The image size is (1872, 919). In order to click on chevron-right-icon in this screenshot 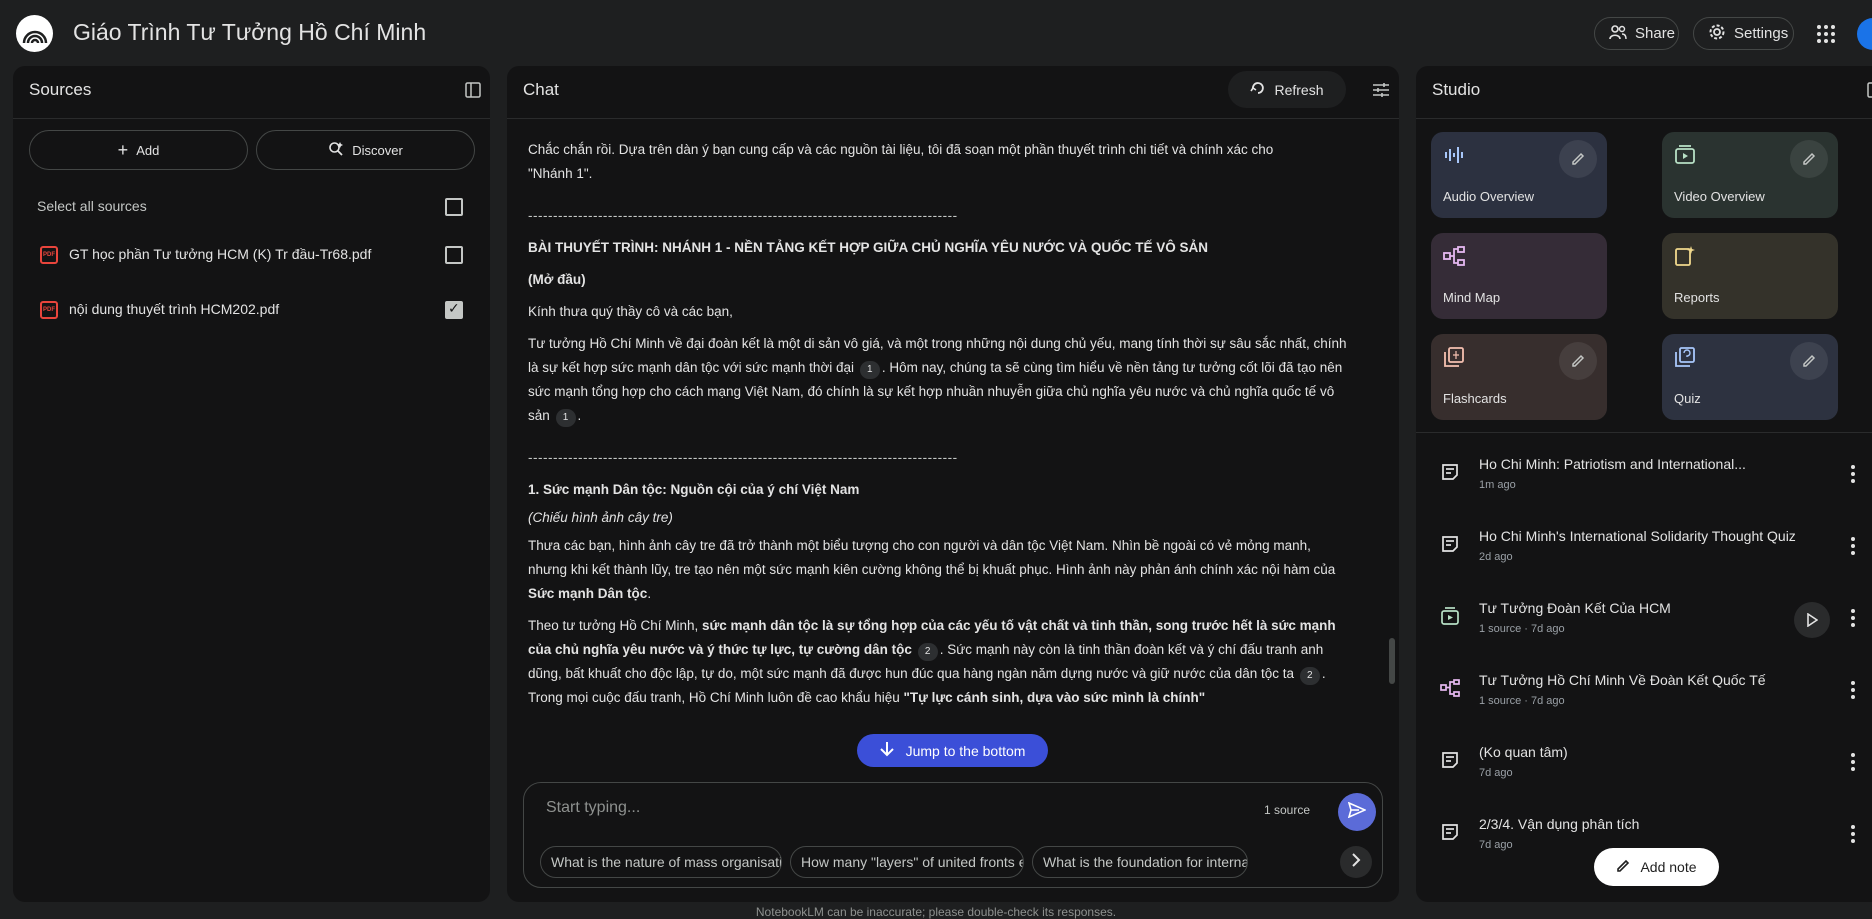, I will do `click(1356, 862)`.